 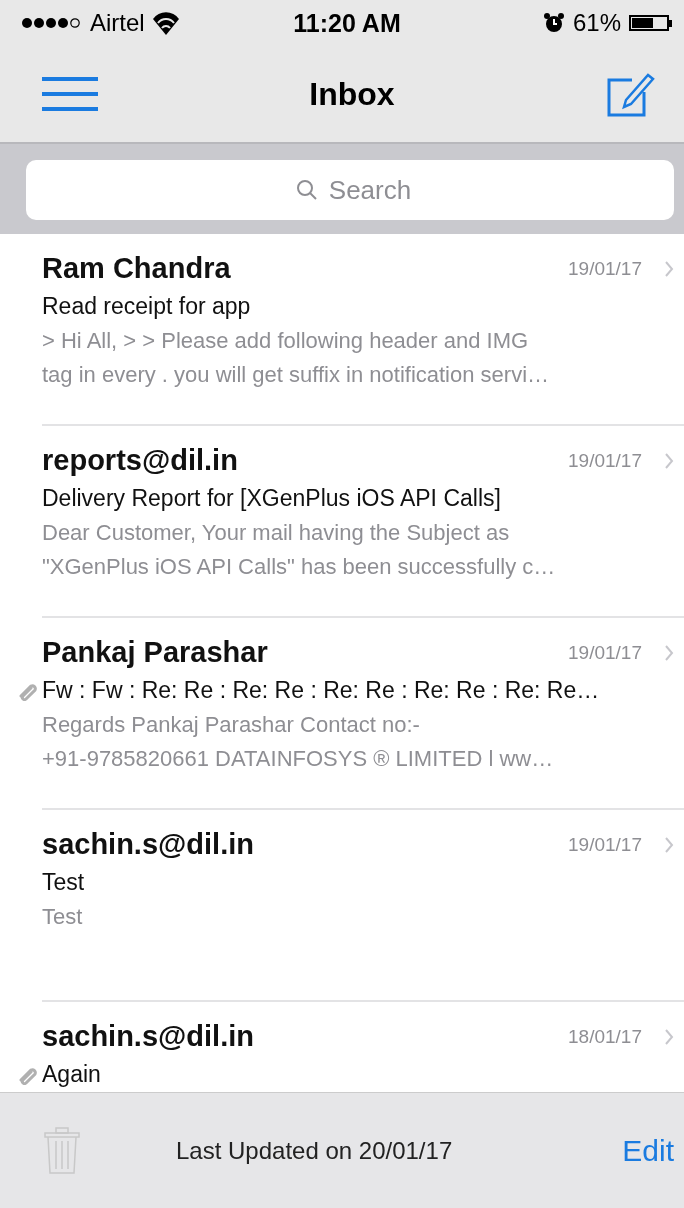 I want to click on message-preview: Regards Pankaj Parashar Contact no:-, so click(x=231, y=725).